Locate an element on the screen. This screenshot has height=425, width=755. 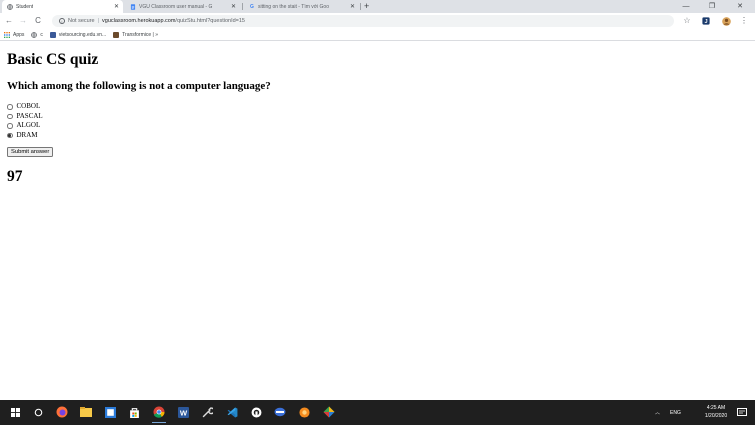
store-icon is located at coordinates (134, 412).